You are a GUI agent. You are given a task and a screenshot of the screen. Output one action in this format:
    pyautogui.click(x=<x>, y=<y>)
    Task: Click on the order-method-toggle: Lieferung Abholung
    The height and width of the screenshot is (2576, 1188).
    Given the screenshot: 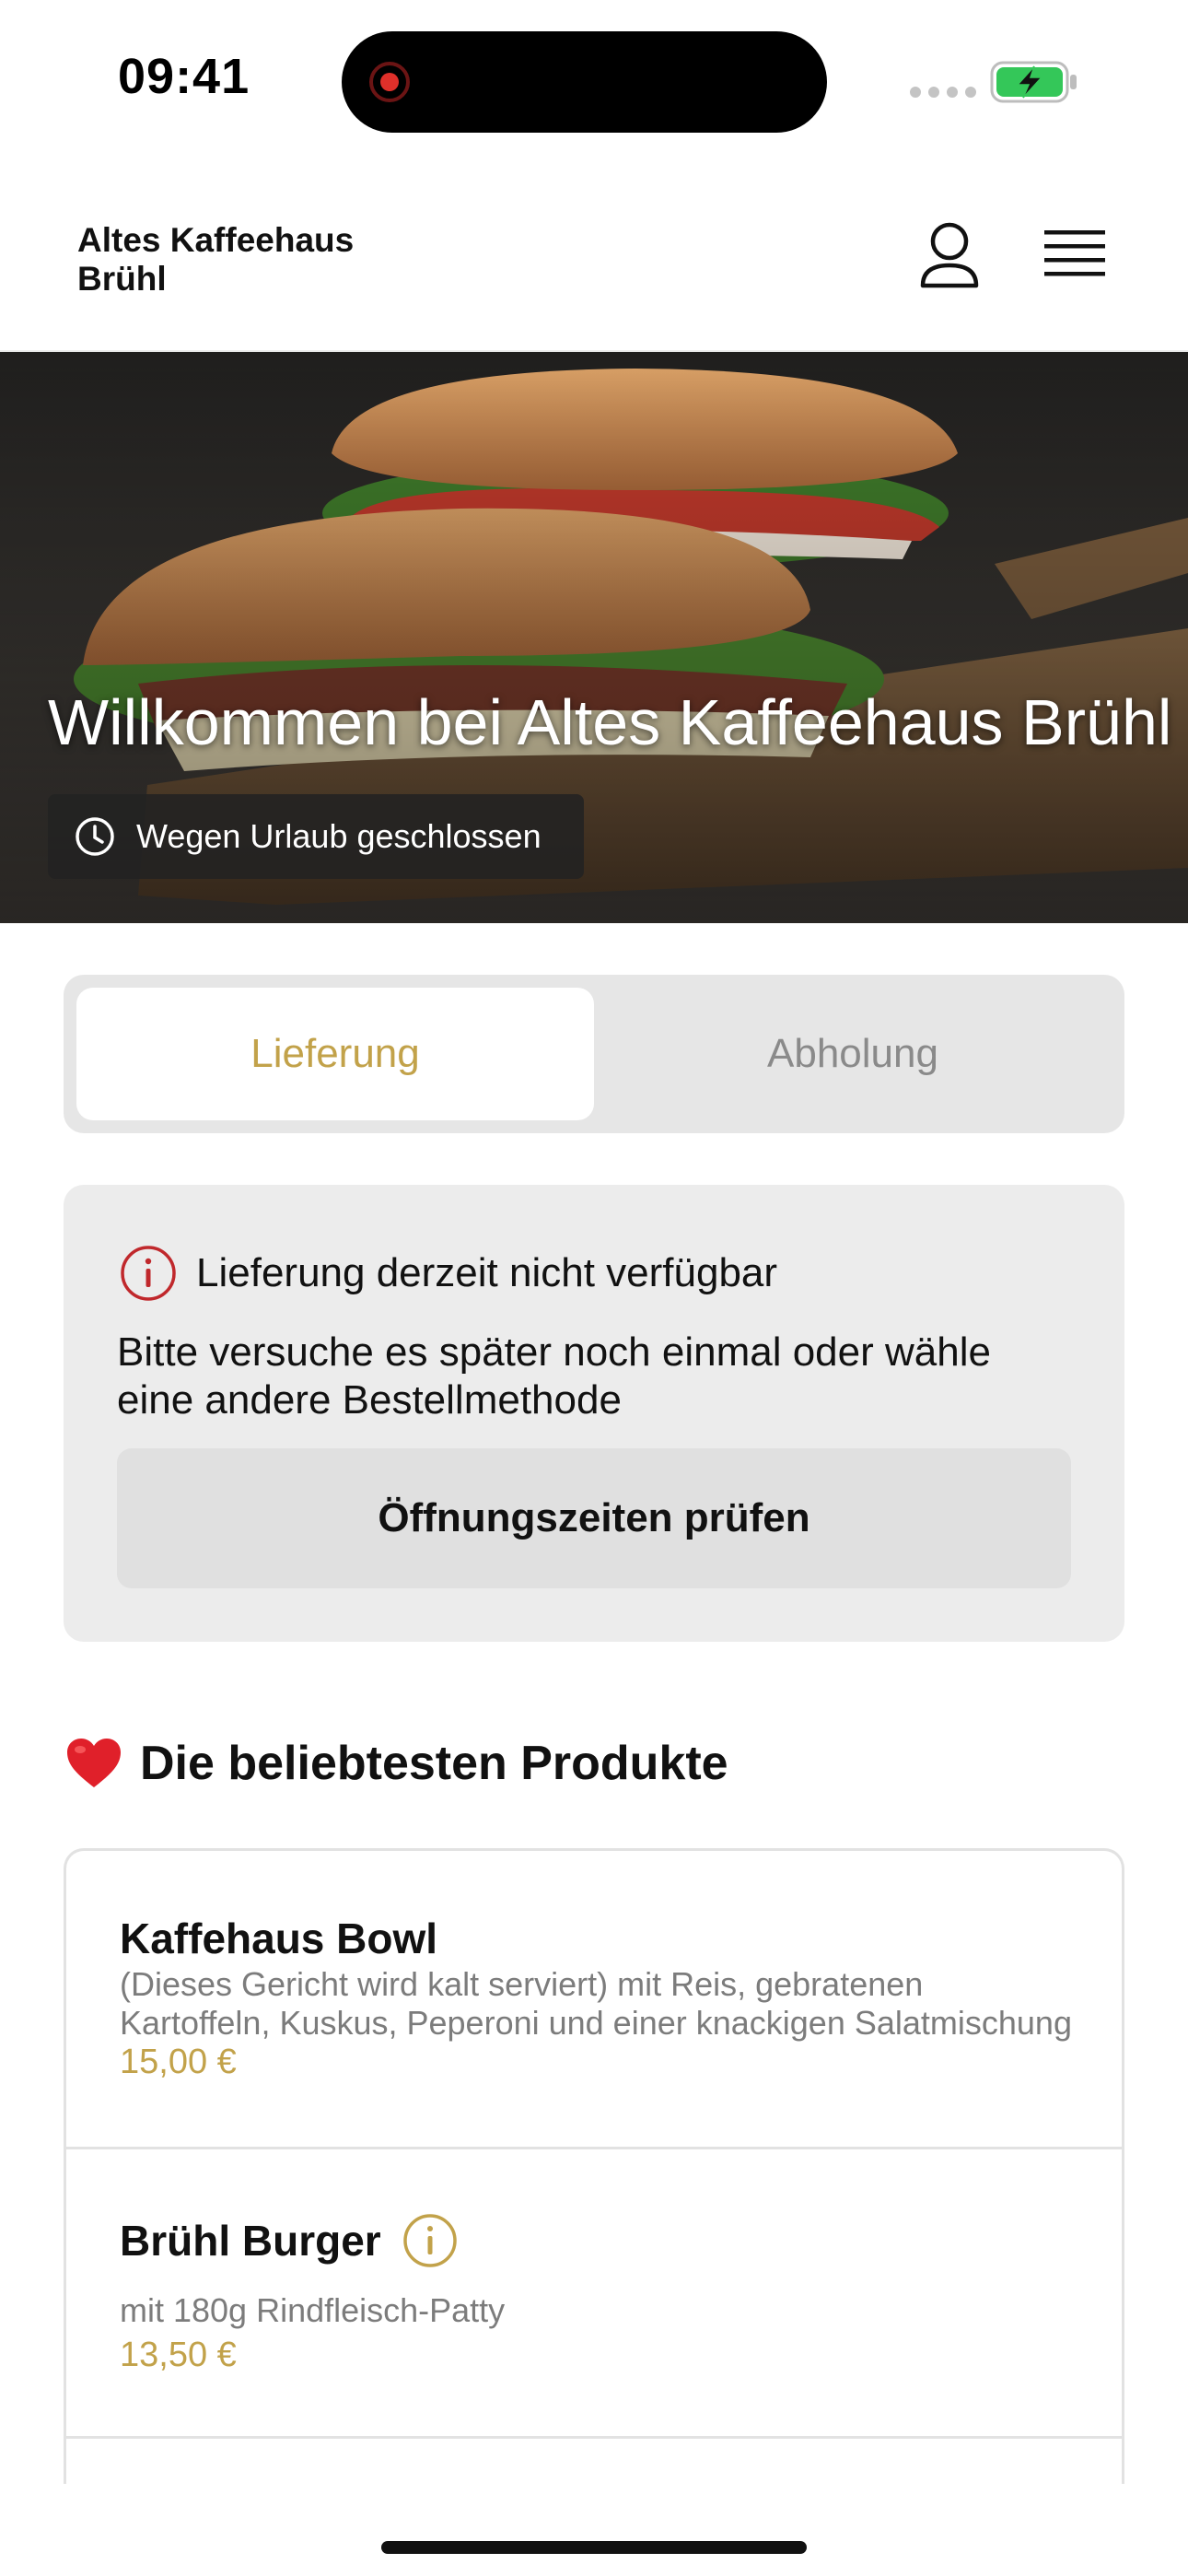 What is the action you would take?
    pyautogui.click(x=594, y=1054)
    